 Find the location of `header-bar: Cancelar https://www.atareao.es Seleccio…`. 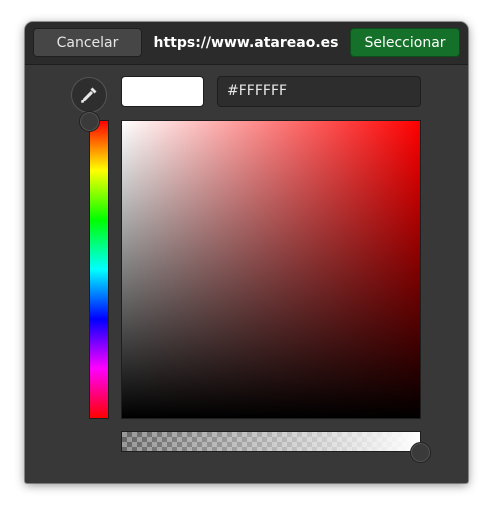

header-bar: Cancelar https://www.atareao.es Seleccio… is located at coordinates (246, 43).